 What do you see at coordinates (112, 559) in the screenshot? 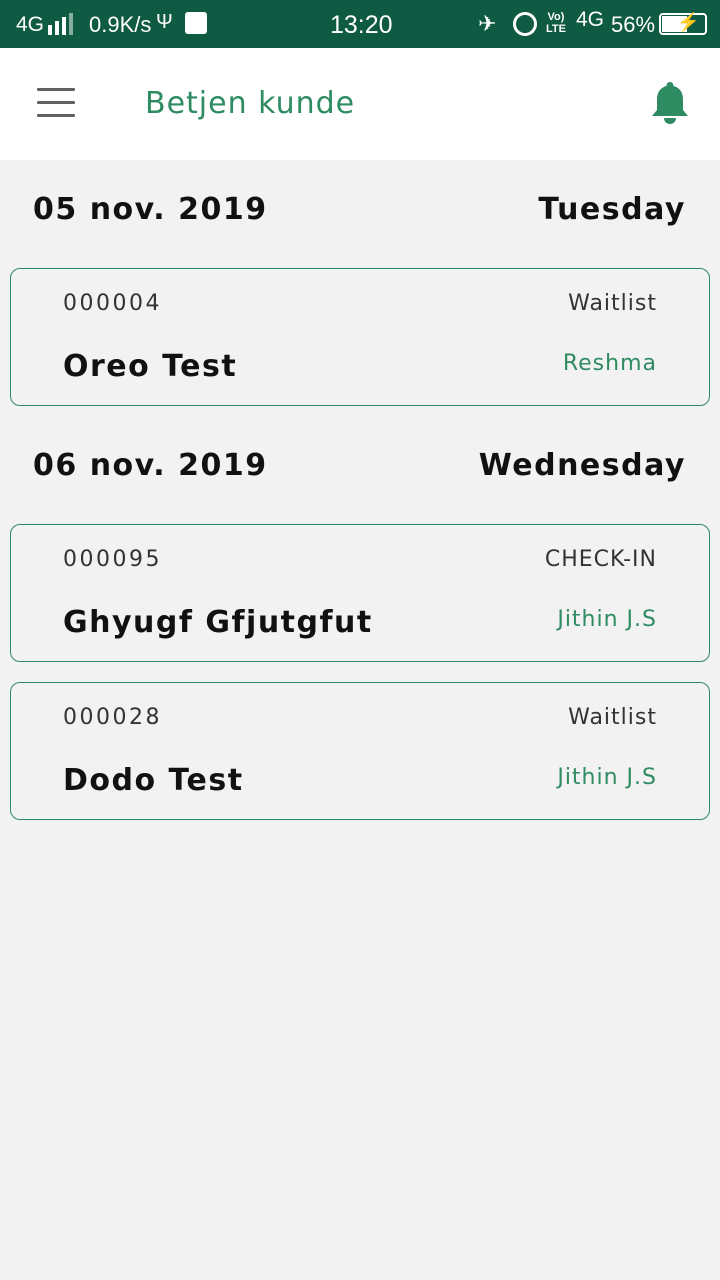
I see `ticket-id: 000095` at bounding box center [112, 559].